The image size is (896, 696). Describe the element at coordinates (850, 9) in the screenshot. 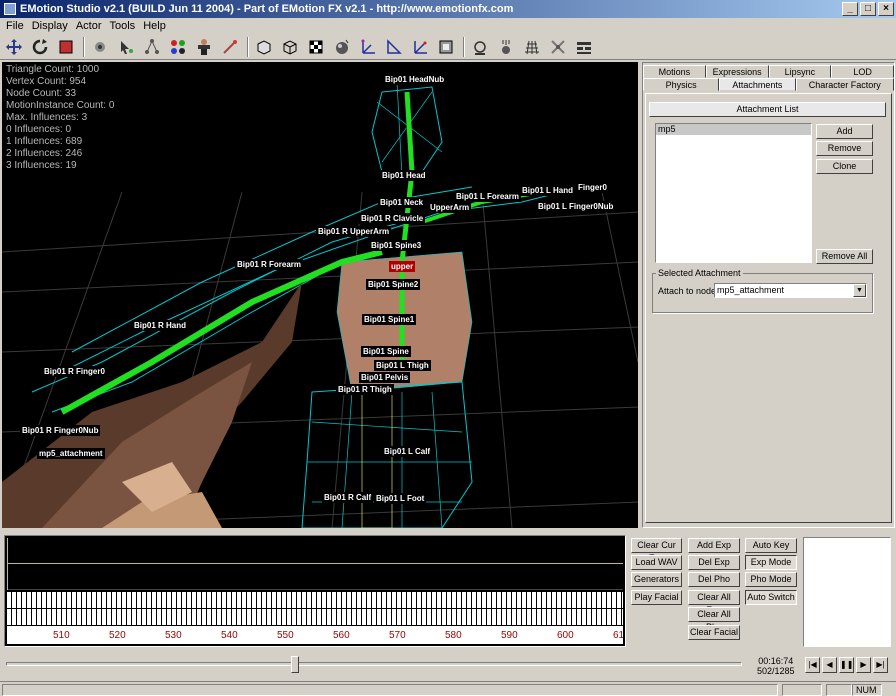

I see `minimize-button: _` at that location.